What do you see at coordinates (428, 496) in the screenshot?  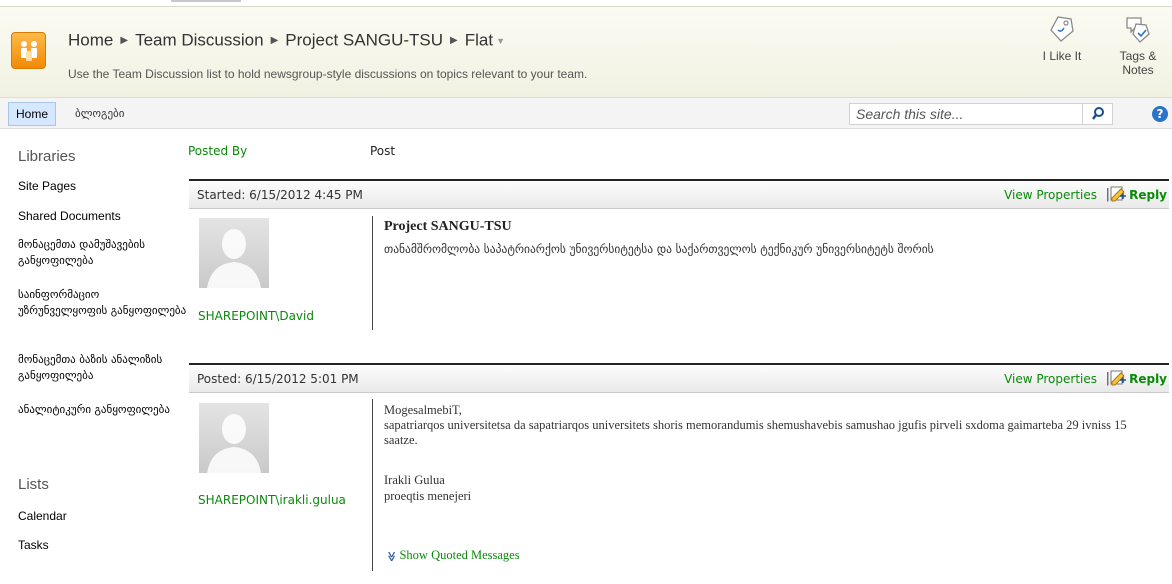 I see `signature-role: proeqtis menejeri` at bounding box center [428, 496].